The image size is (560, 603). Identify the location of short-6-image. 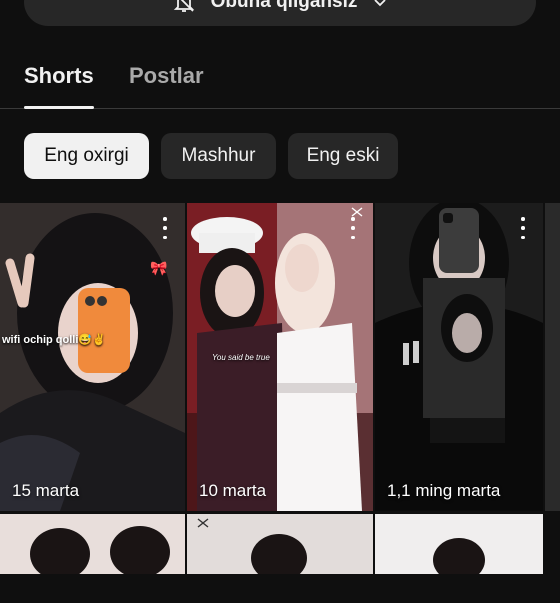
(280, 544).